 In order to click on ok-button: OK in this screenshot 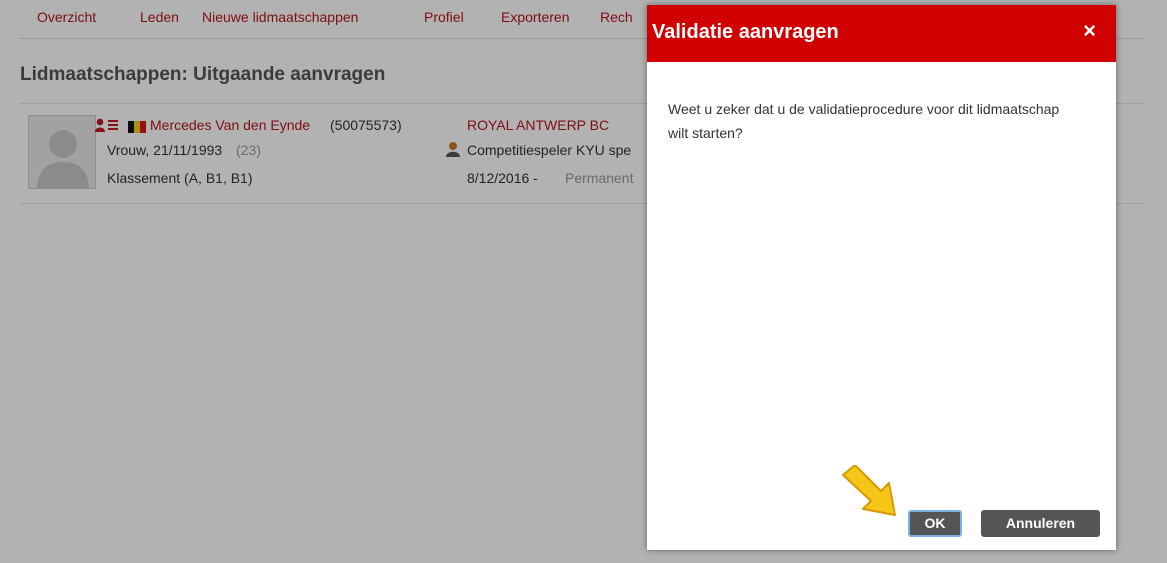, I will do `click(935, 523)`.